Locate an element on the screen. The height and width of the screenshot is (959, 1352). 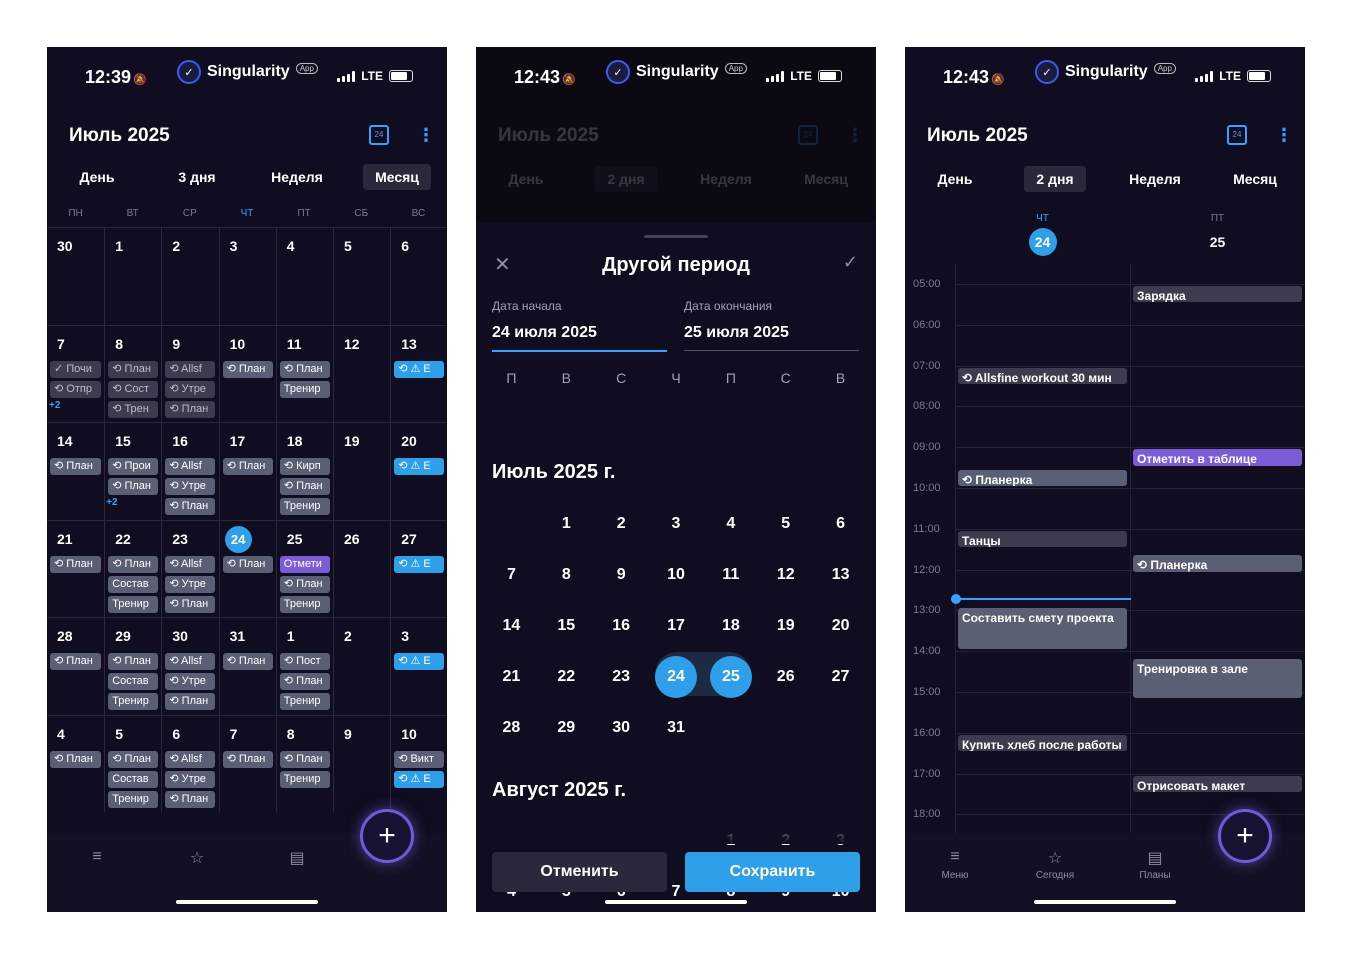
day-cell: 10 ⟲ Викт ⟲ ⚠ E is located at coordinates (418, 763).